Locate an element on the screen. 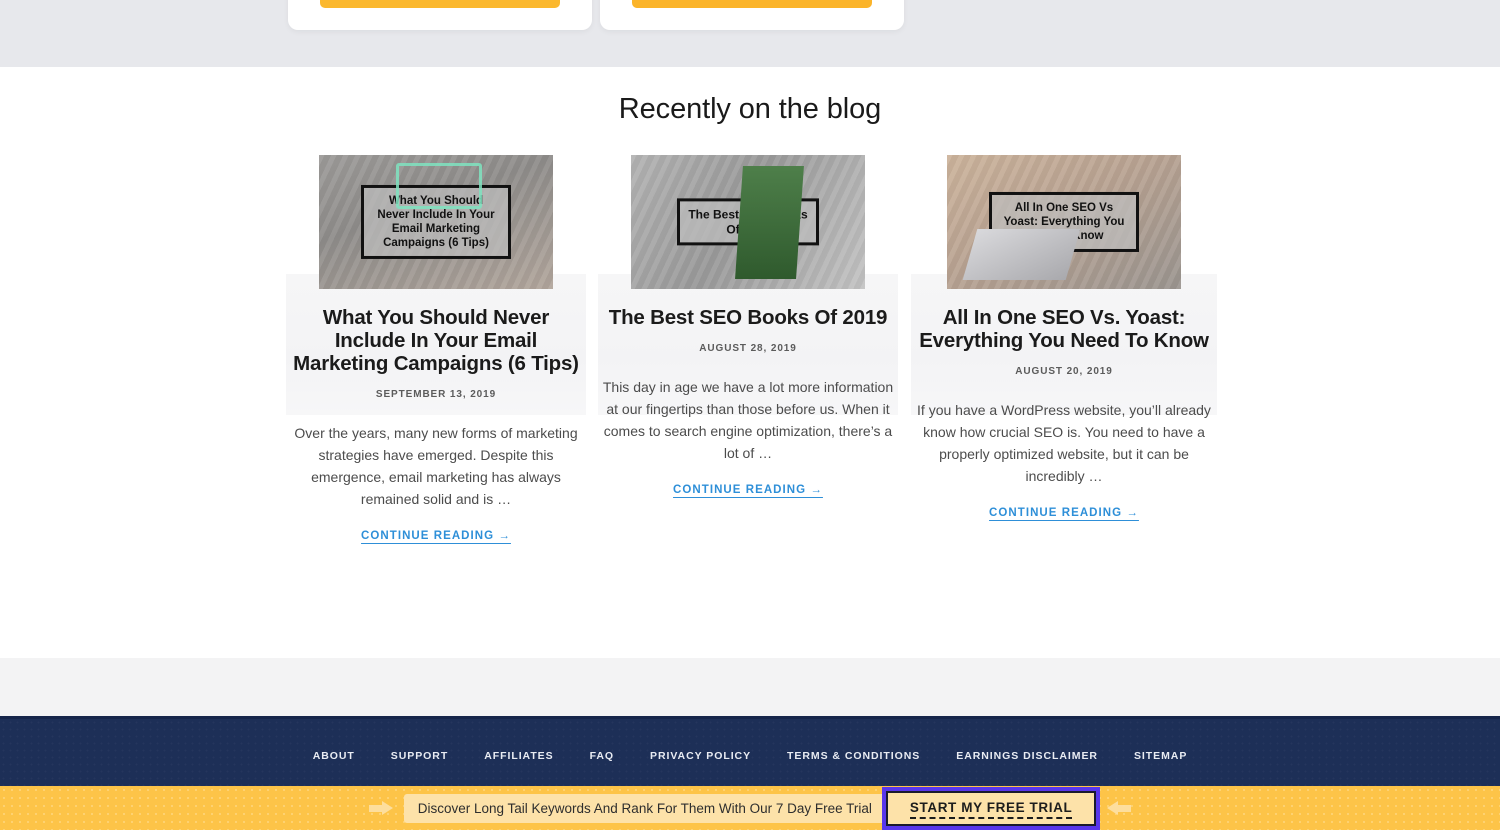 The image size is (1500, 830). footer-link-earnings-disclaimer: EARNINGS DISCLAIMER is located at coordinates (1027, 756).